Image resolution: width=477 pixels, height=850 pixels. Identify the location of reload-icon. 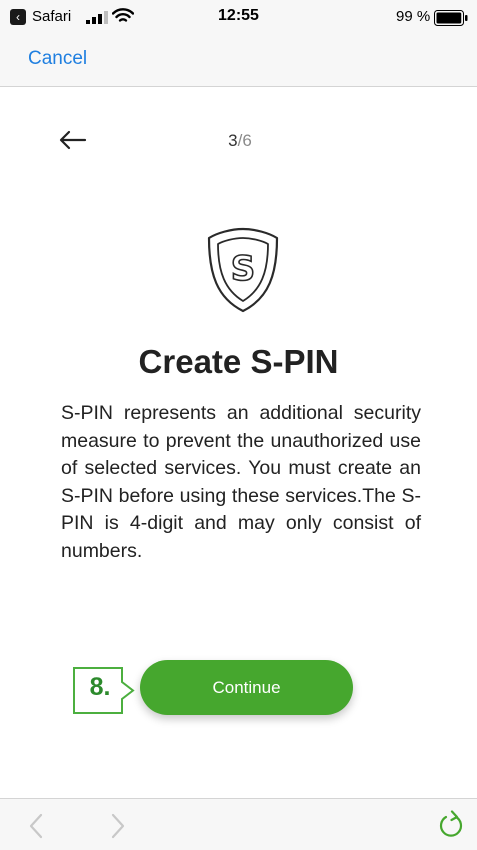
(451, 824).